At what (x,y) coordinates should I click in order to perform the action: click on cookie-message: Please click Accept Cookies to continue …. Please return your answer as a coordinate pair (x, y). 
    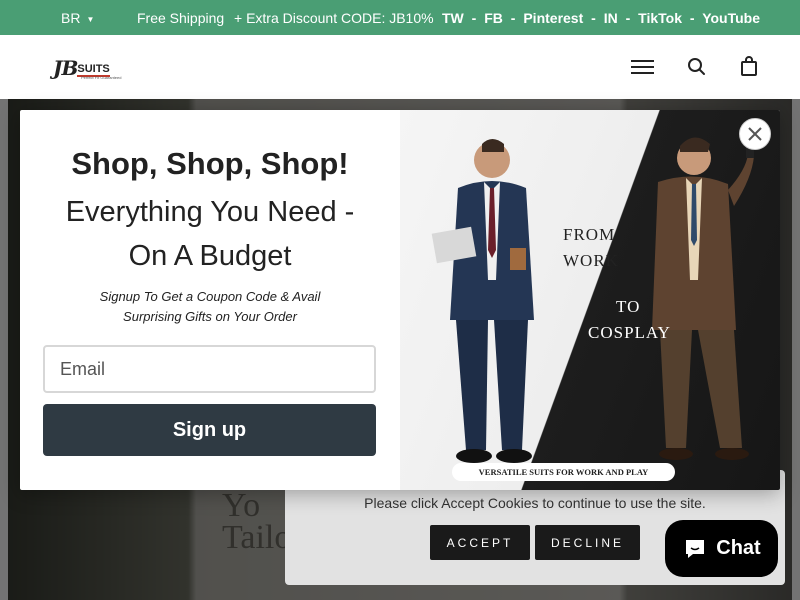
    Looking at the image, I should click on (535, 503).